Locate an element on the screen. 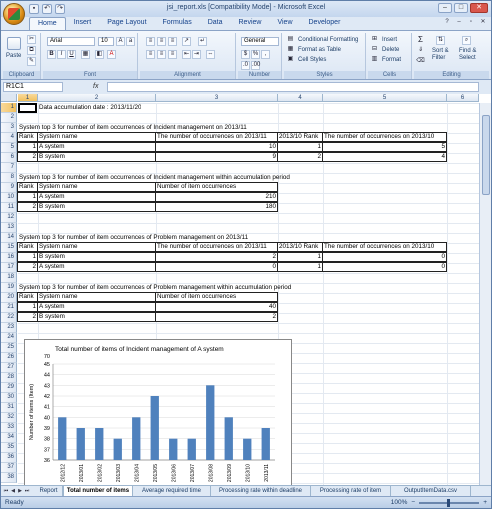  align-center-icon: ≡ is located at coordinates (161, 54).